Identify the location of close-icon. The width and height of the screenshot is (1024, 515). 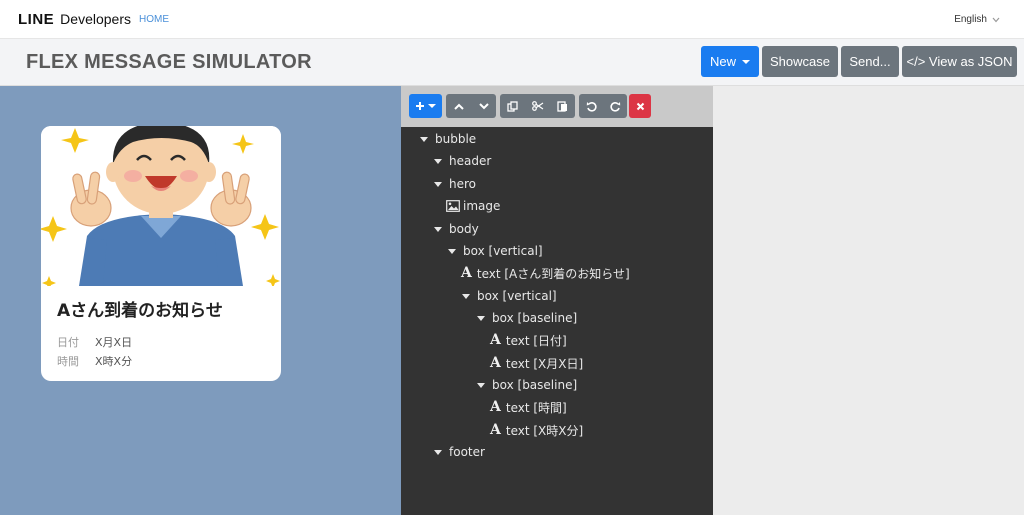
(640, 106).